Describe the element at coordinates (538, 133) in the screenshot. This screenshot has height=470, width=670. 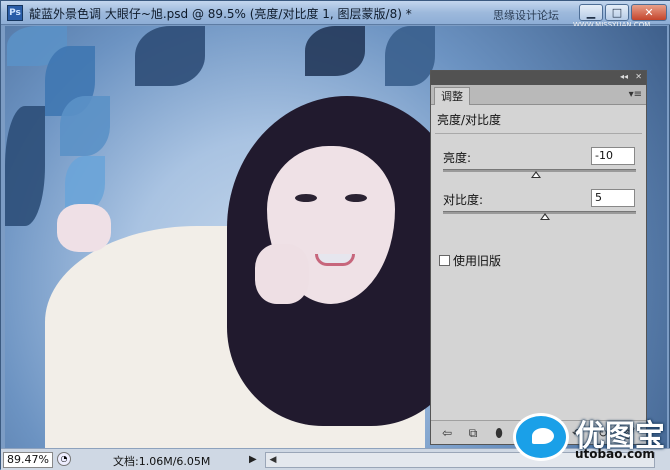
I see `divider` at that location.